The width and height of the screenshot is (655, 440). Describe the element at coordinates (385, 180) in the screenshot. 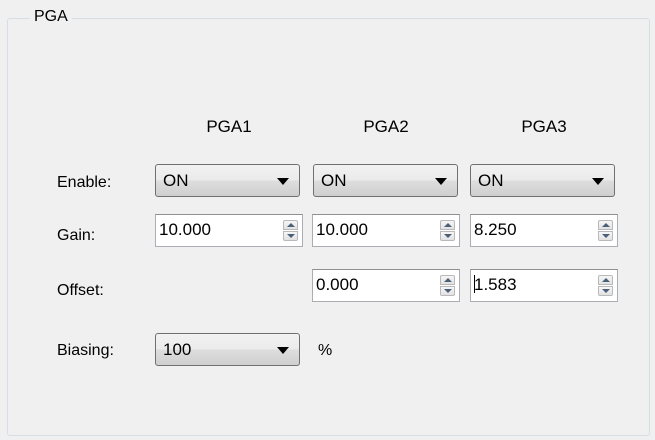

I see `pga2-enable-dropdown: ON` at that location.